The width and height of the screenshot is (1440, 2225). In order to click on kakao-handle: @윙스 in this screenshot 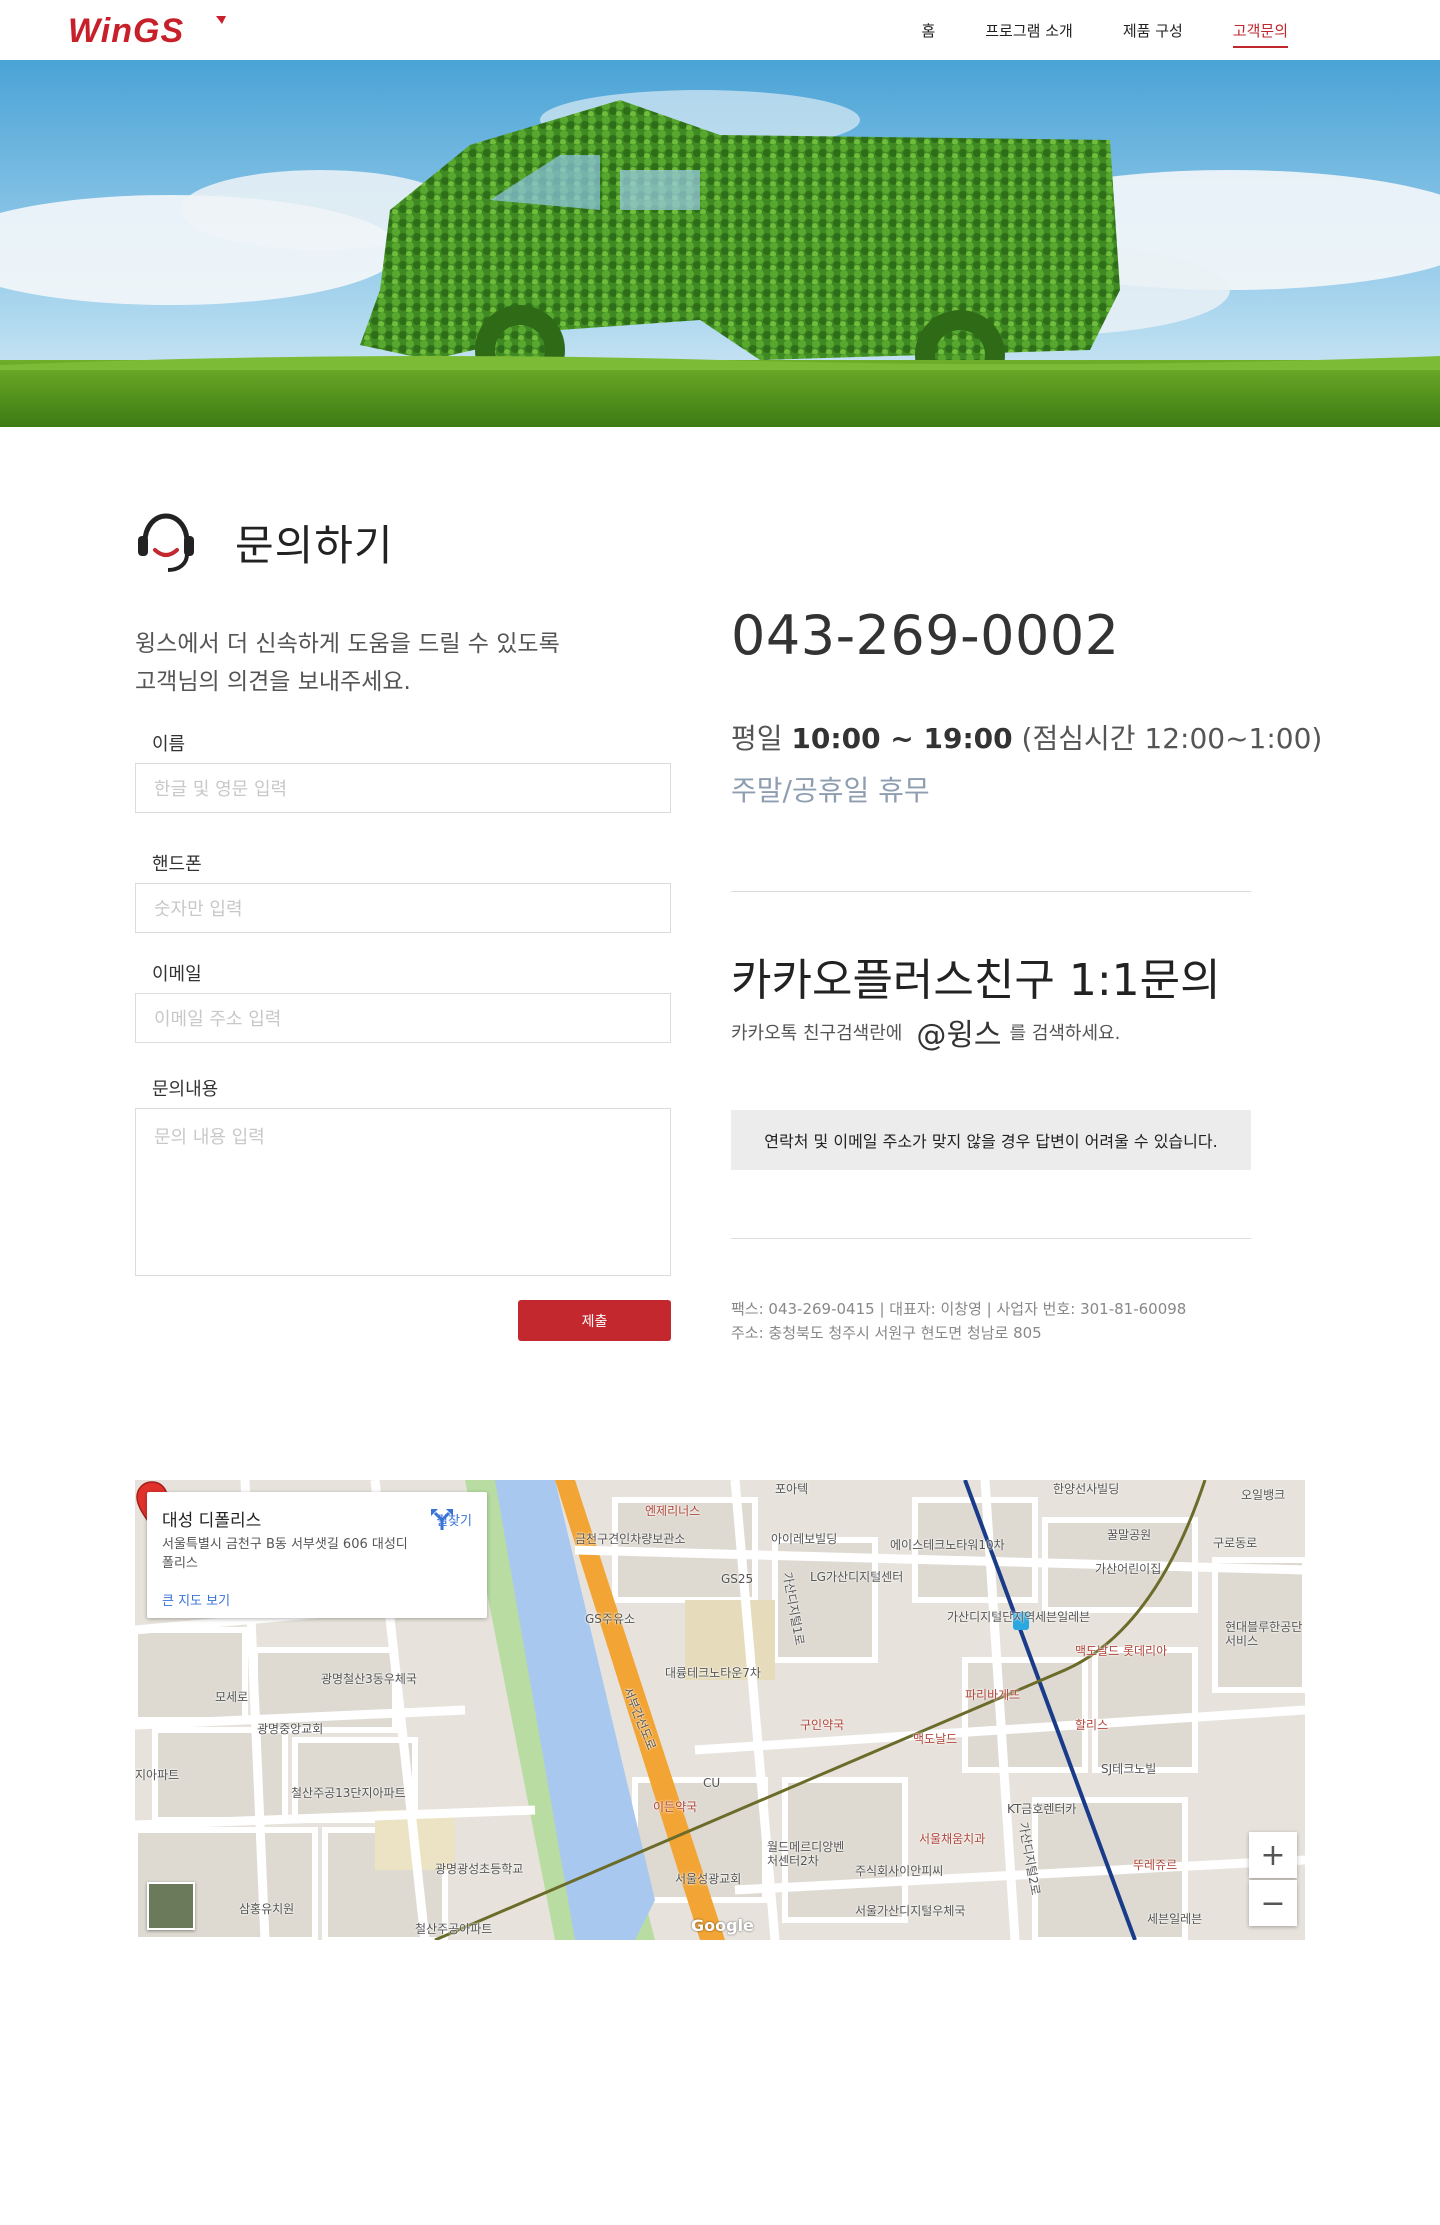, I will do `click(959, 1035)`.